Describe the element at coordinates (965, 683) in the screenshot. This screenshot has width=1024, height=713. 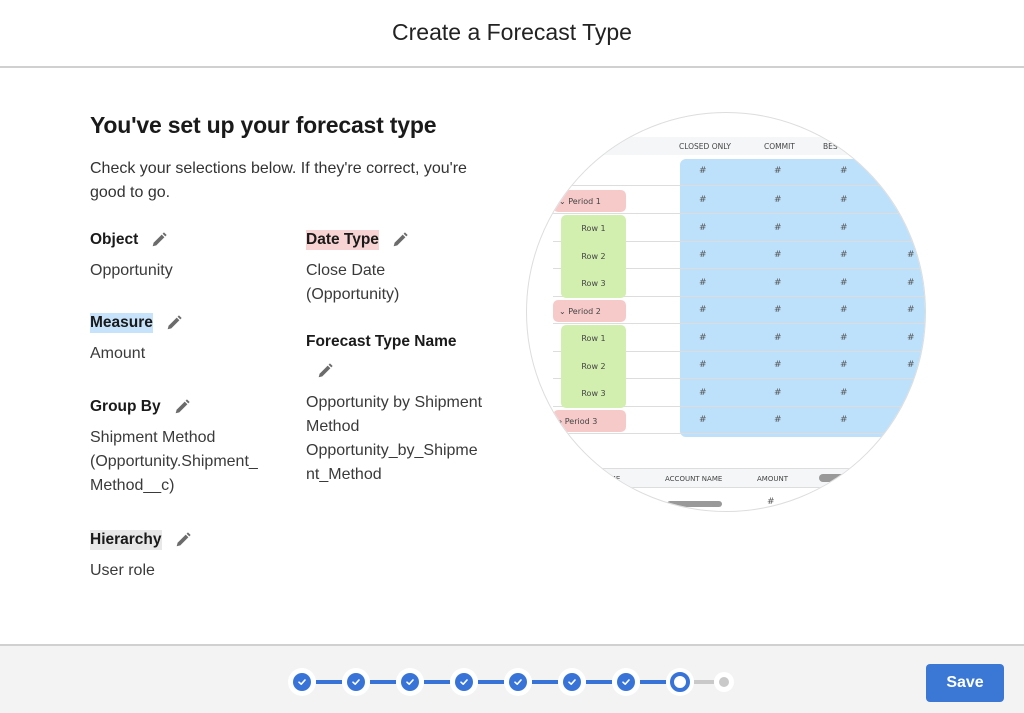
I see `save-button: Save` at that location.